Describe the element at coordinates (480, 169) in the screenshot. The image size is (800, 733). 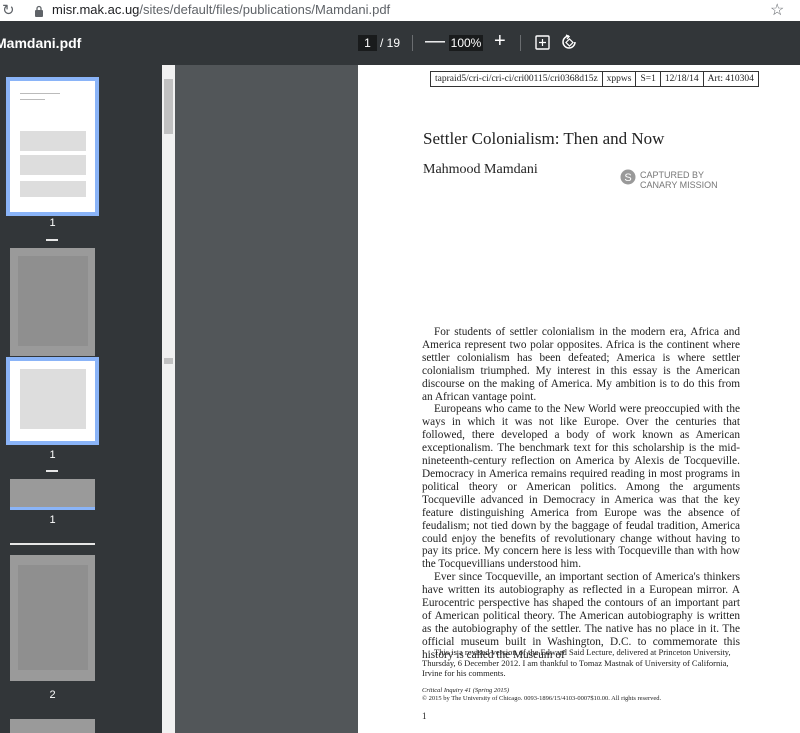
I see `article-author: Mahmood Mamdani` at that location.